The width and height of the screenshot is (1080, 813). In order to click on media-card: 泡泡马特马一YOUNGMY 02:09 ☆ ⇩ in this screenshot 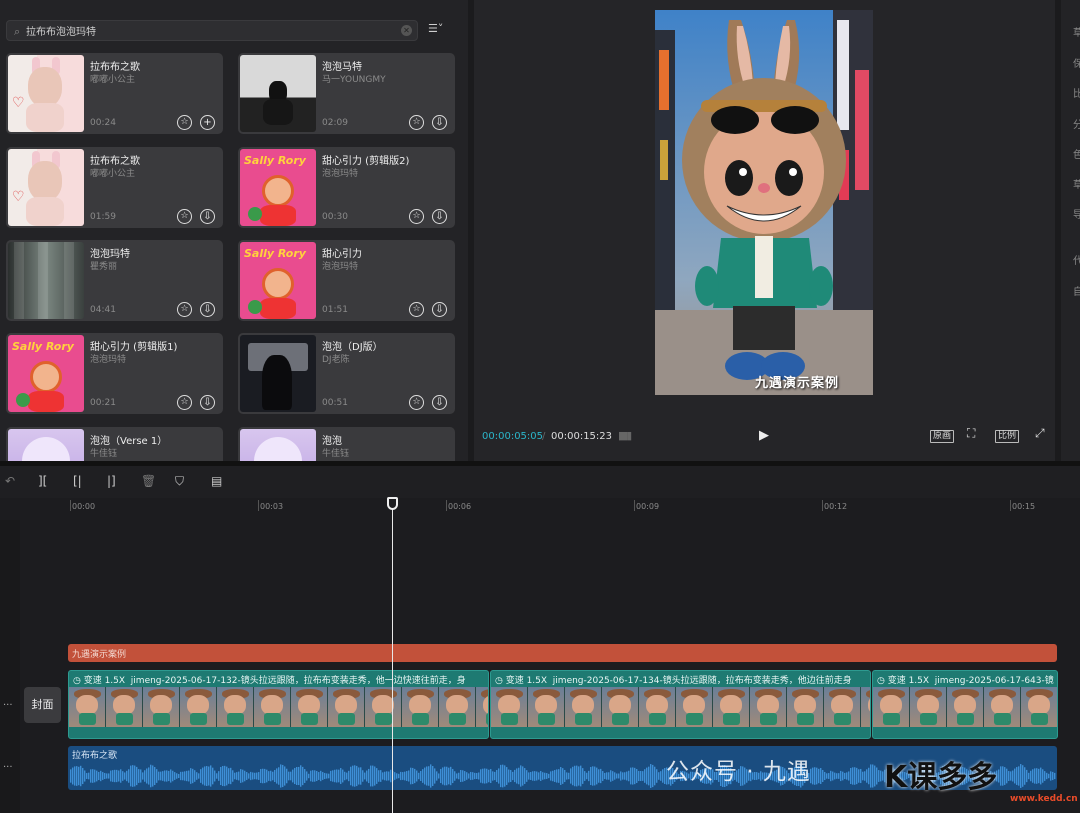, I will do `click(346, 93)`.